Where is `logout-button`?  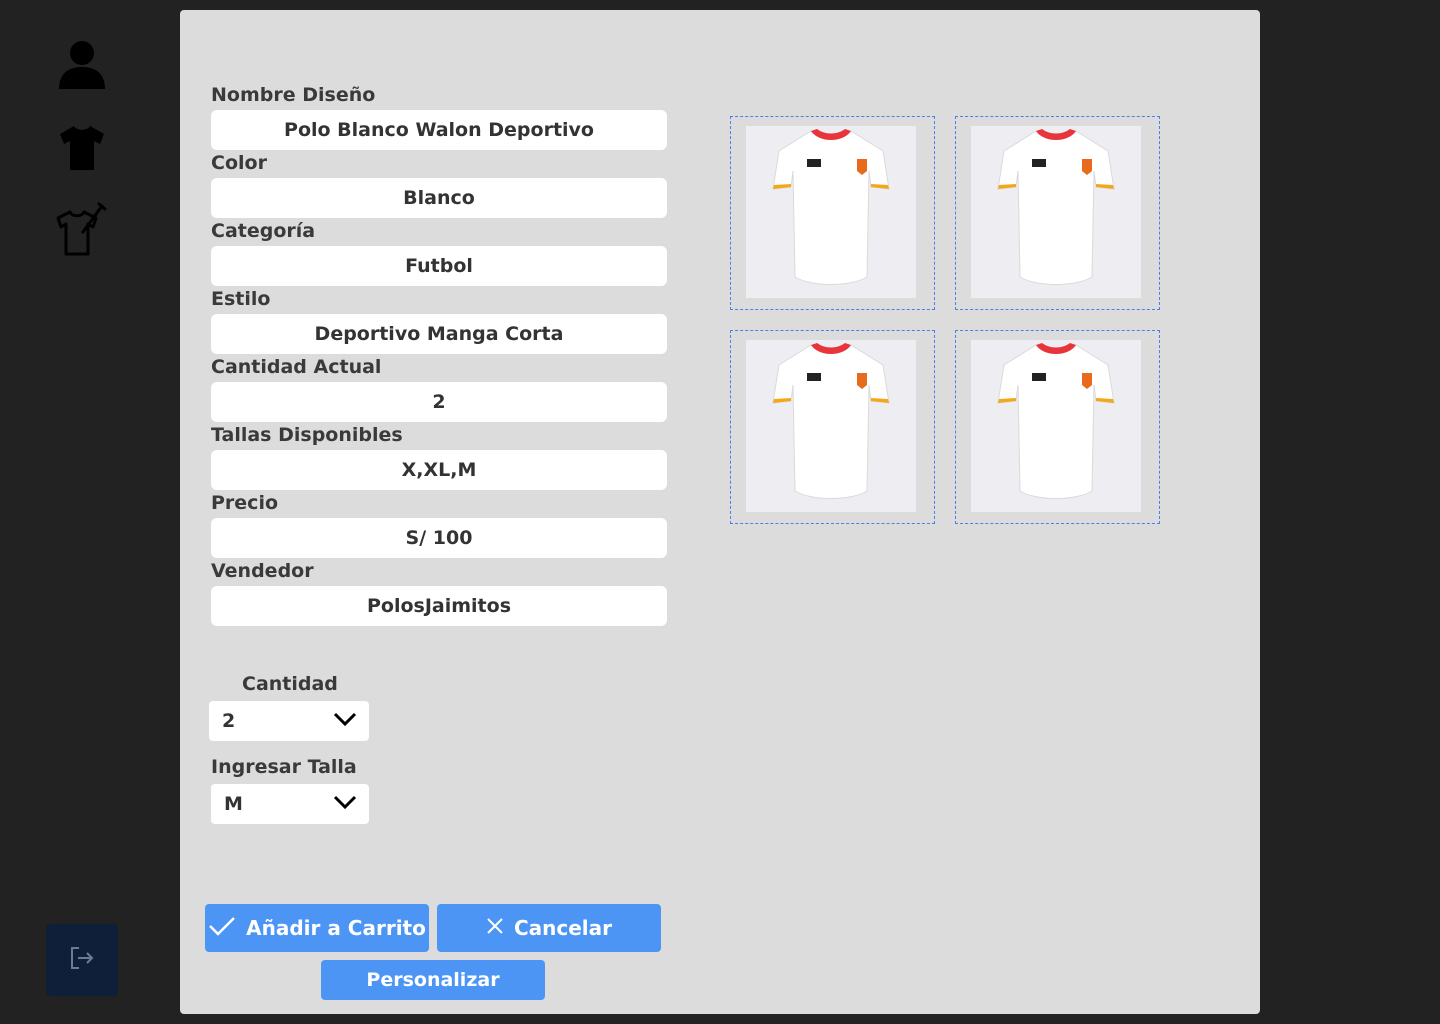 logout-button is located at coordinates (82, 960).